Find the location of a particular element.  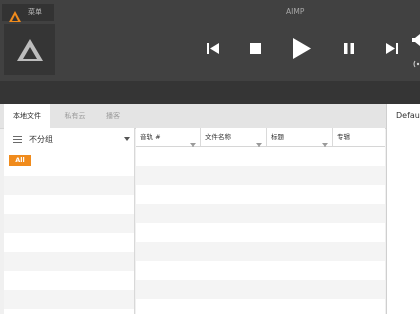

all-filter-badge: All is located at coordinates (20, 160).